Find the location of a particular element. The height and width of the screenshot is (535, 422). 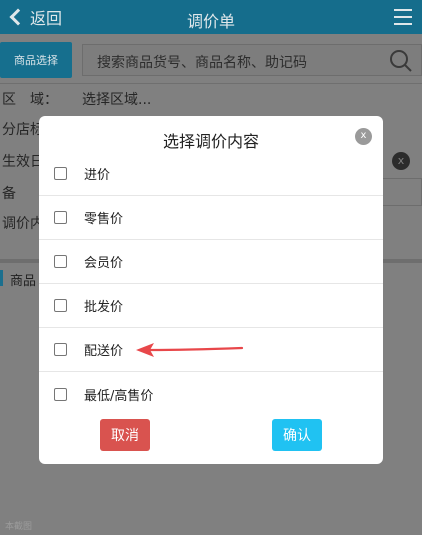

branch-label: 分店标 is located at coordinates (23, 130).